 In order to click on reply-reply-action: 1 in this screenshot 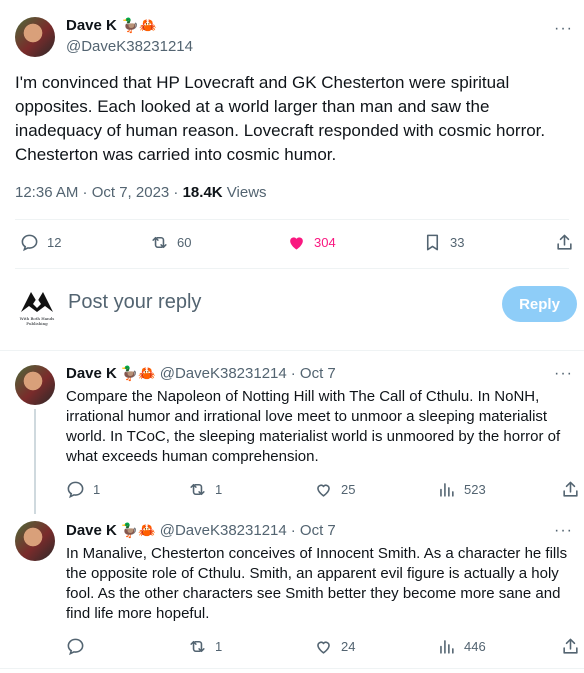, I will do `click(83, 489)`.